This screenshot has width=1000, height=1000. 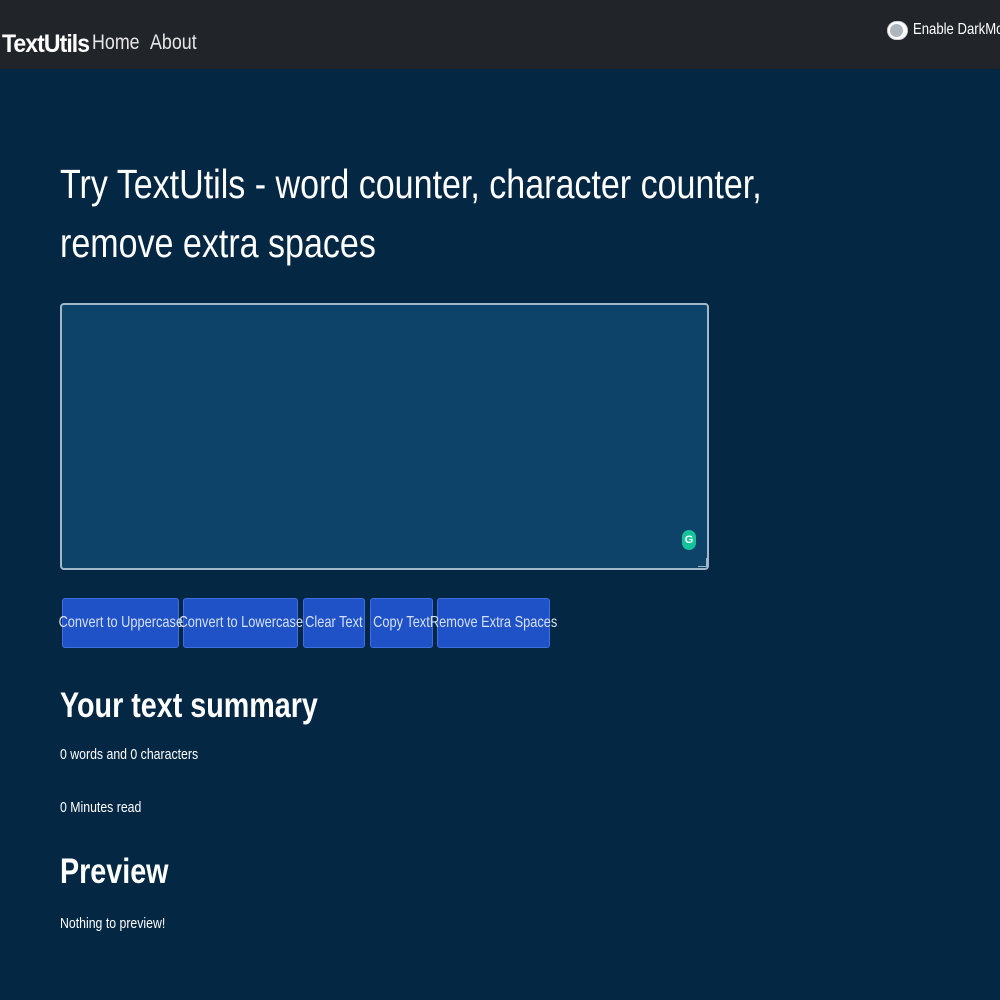 I want to click on grammarly-icon: G, so click(x=689, y=540).